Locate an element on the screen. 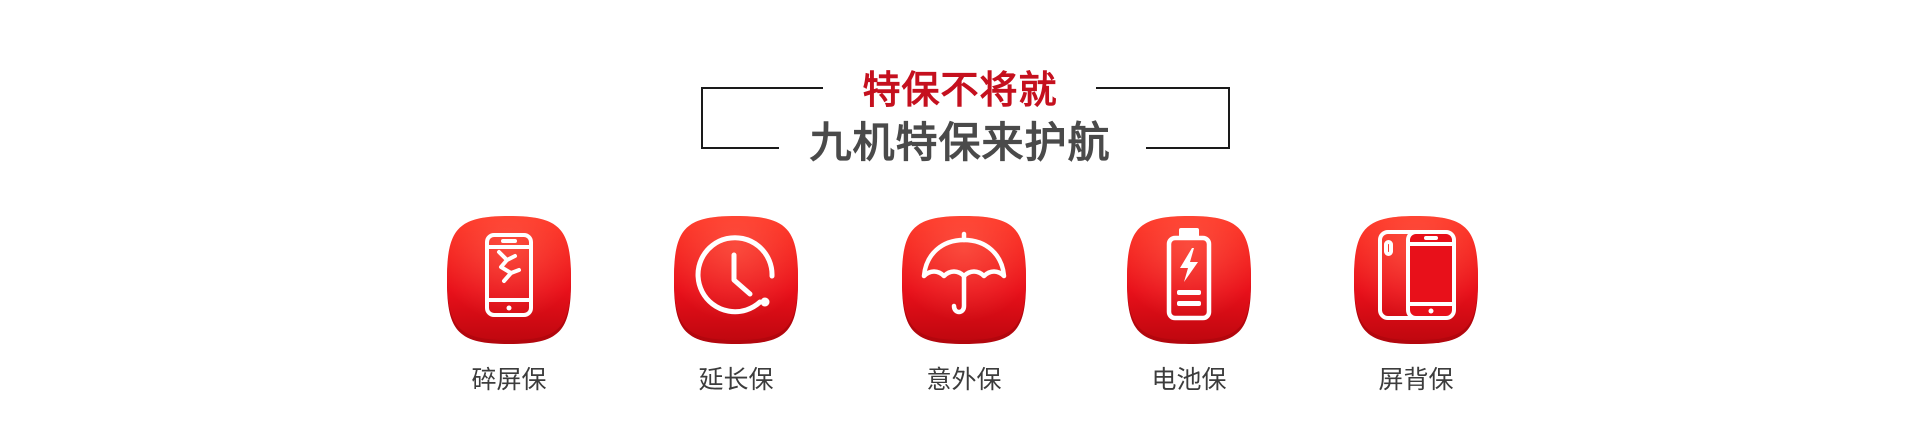 The width and height of the screenshot is (1920, 440). feature-label: 电池保 is located at coordinates (1189, 379).